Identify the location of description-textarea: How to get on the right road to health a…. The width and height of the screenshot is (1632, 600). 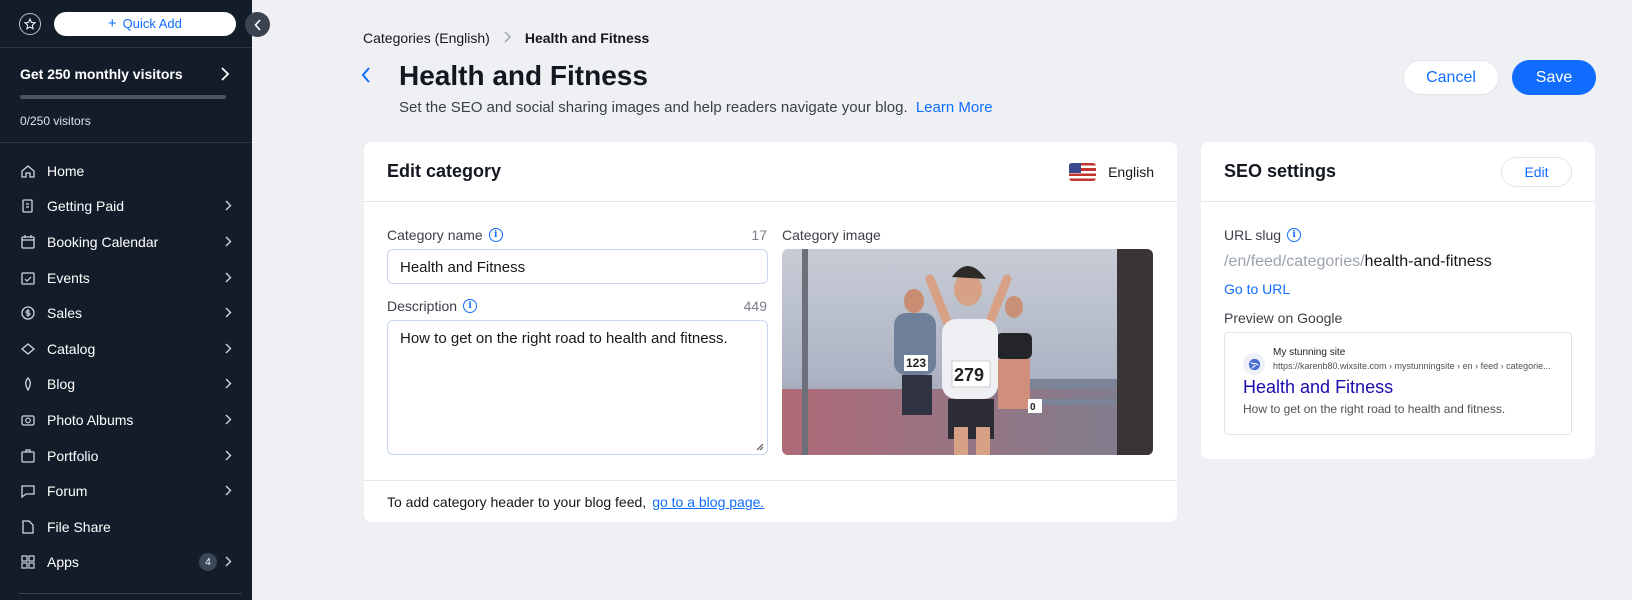
(577, 387).